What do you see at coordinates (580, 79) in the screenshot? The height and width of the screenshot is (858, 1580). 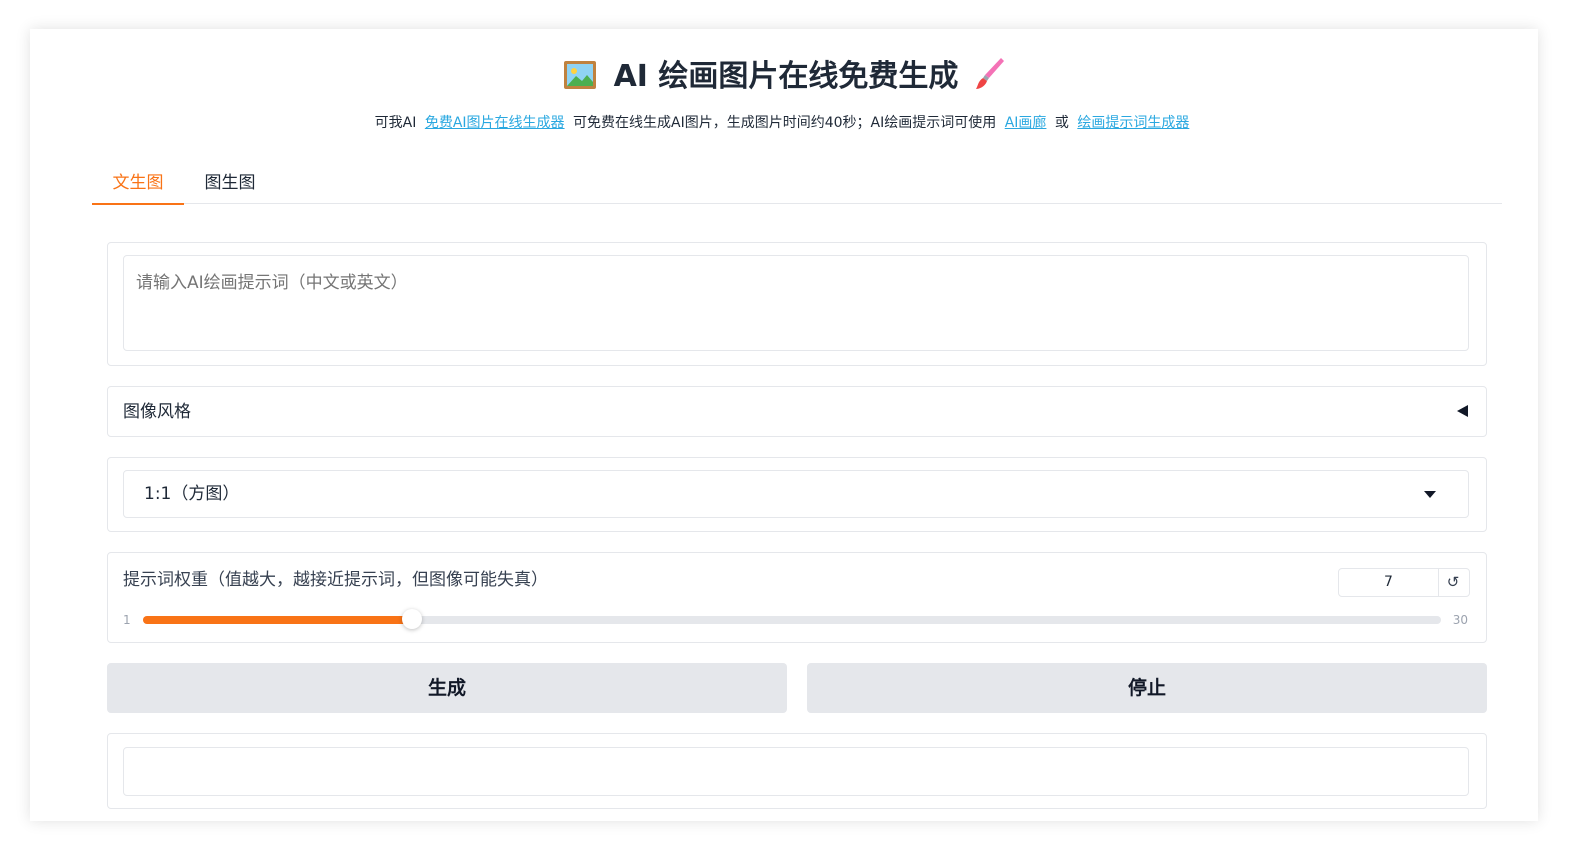 I see `framed-picture-icon` at bounding box center [580, 79].